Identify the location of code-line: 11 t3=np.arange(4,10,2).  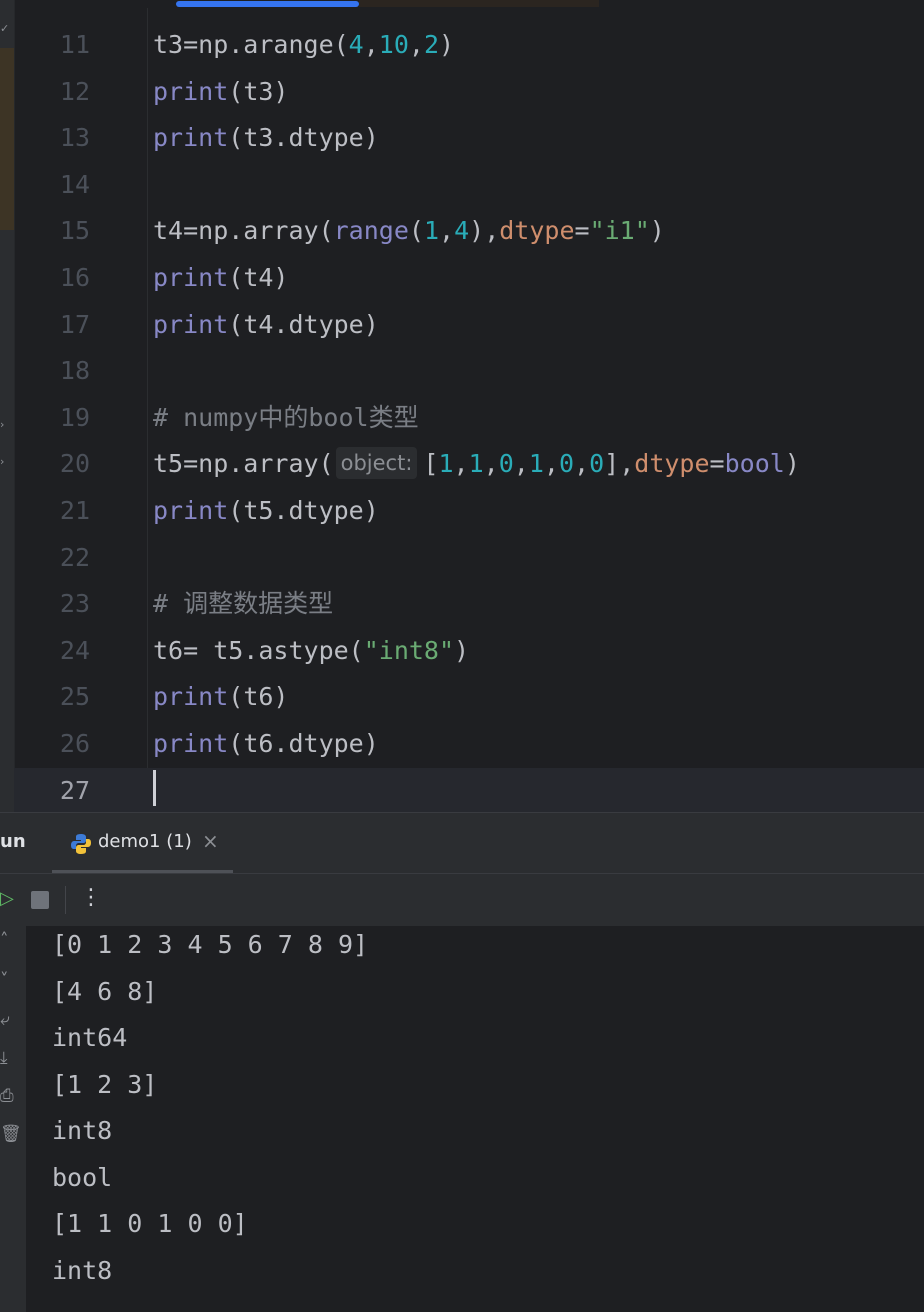
(469, 45).